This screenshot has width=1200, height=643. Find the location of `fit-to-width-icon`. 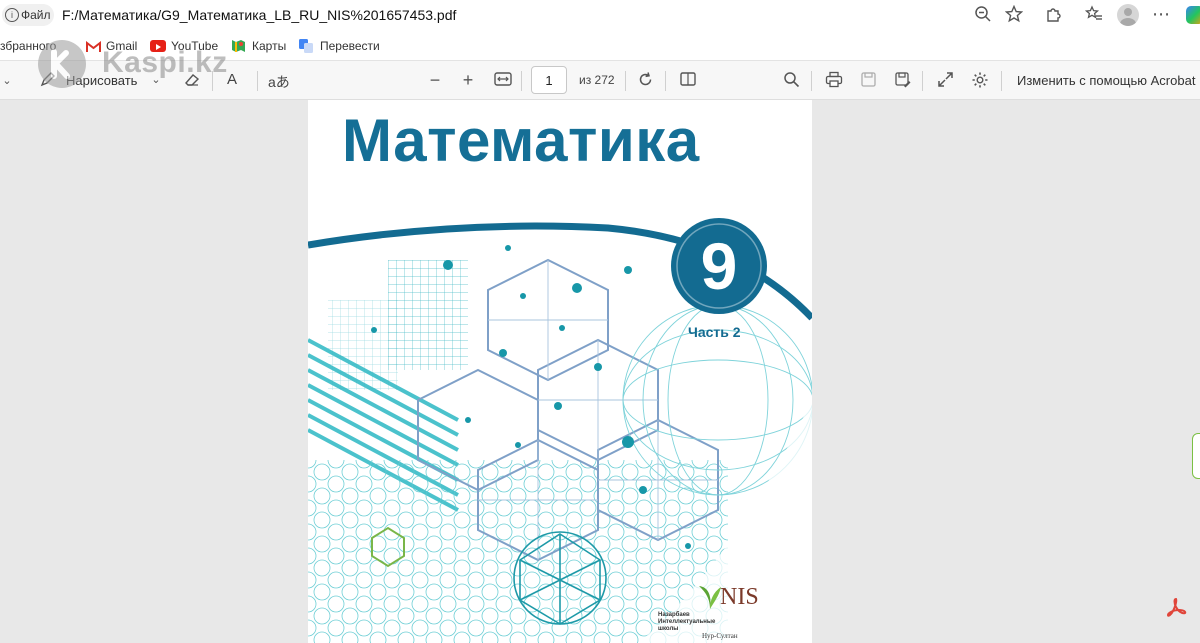

fit-to-width-icon is located at coordinates (503, 82).